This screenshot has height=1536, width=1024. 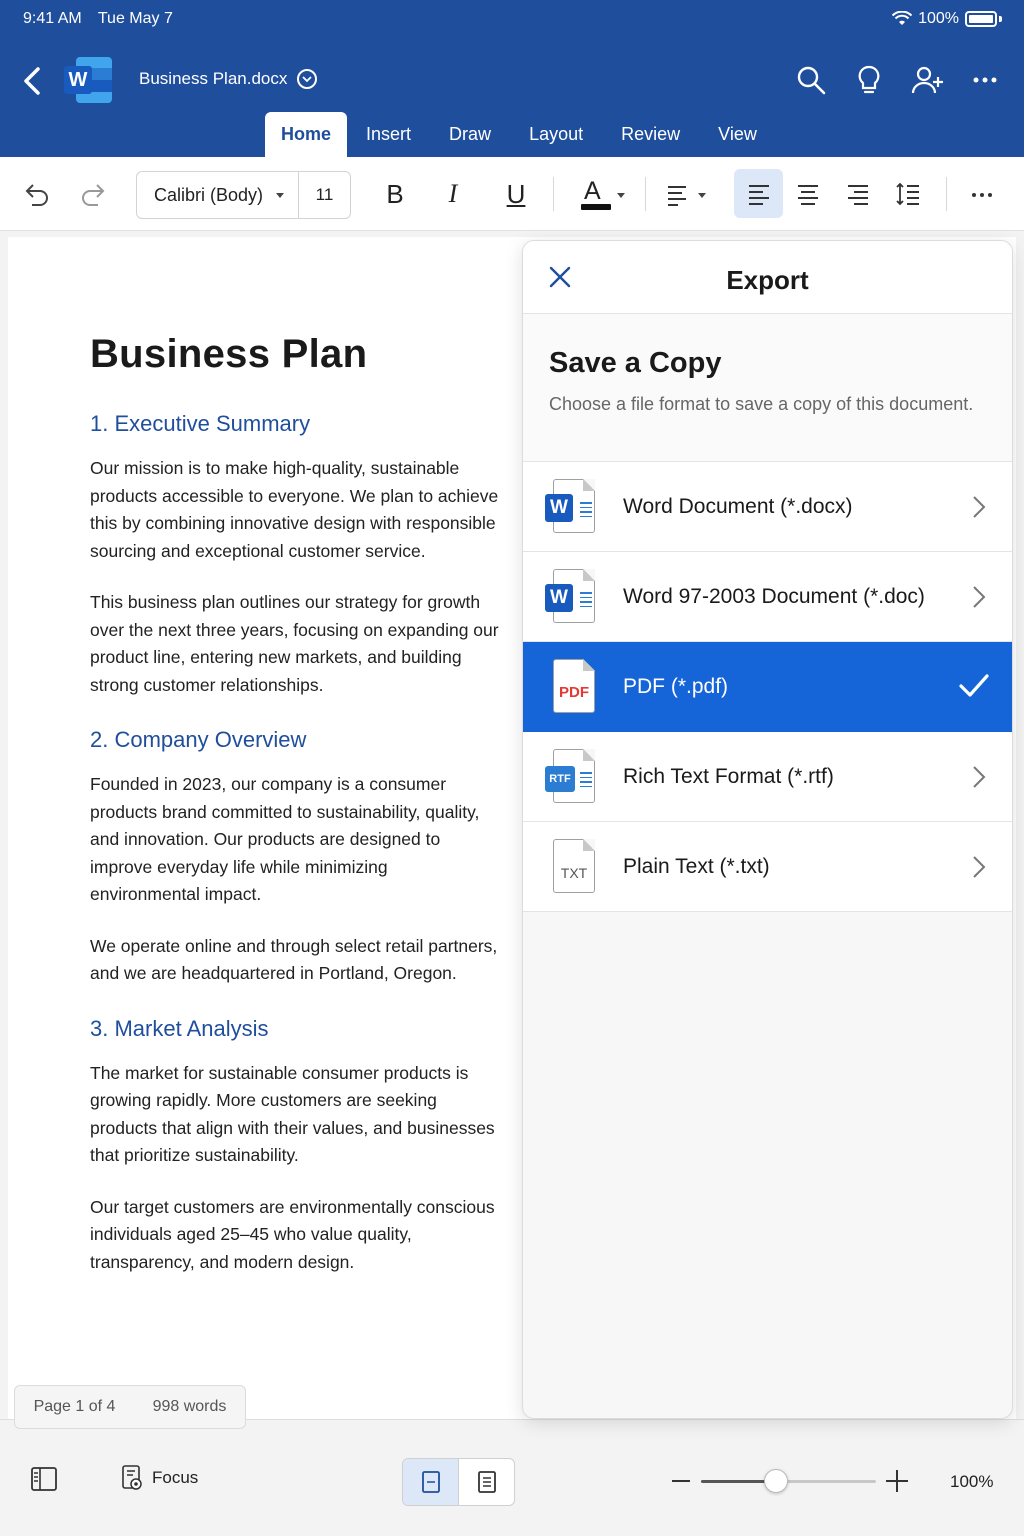 I want to click on line-spacing-icon, so click(x=907, y=193).